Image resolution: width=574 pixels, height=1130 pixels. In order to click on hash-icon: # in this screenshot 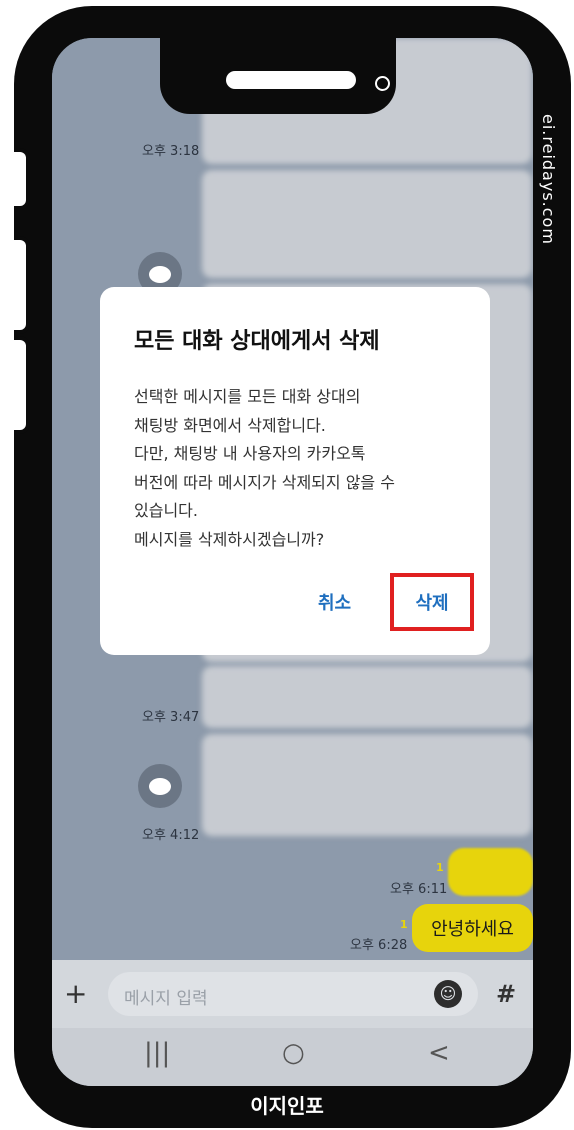, I will do `click(506, 994)`.